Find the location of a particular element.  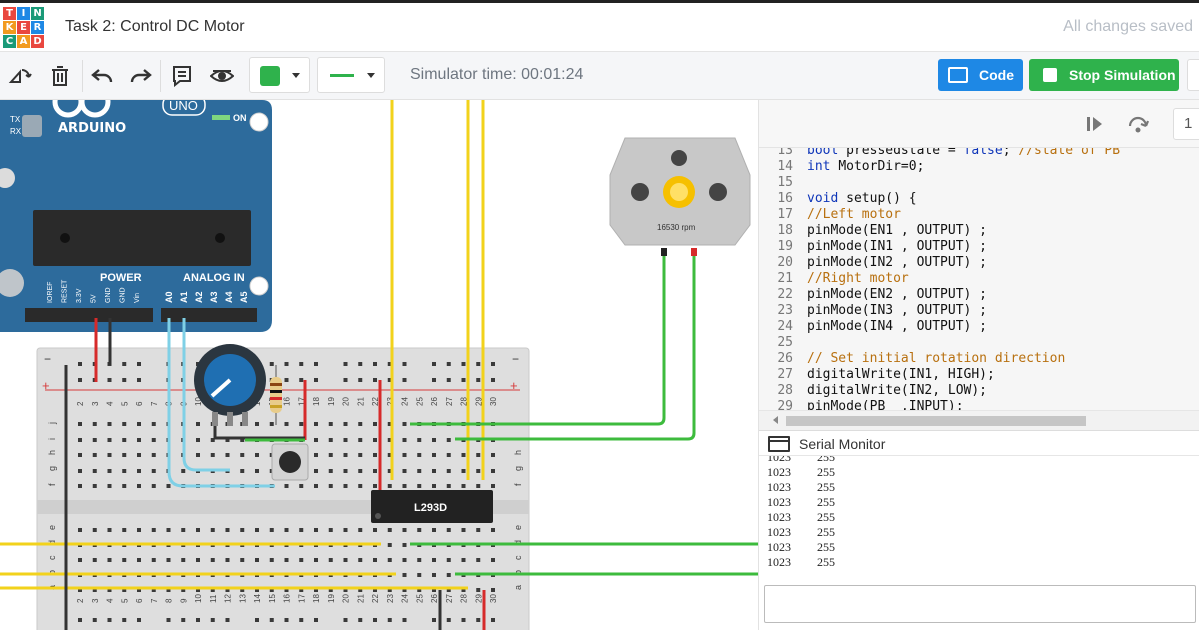

code-line: 19 pinMode(IN1 , OUTPUT) ; is located at coordinates (939, 247).